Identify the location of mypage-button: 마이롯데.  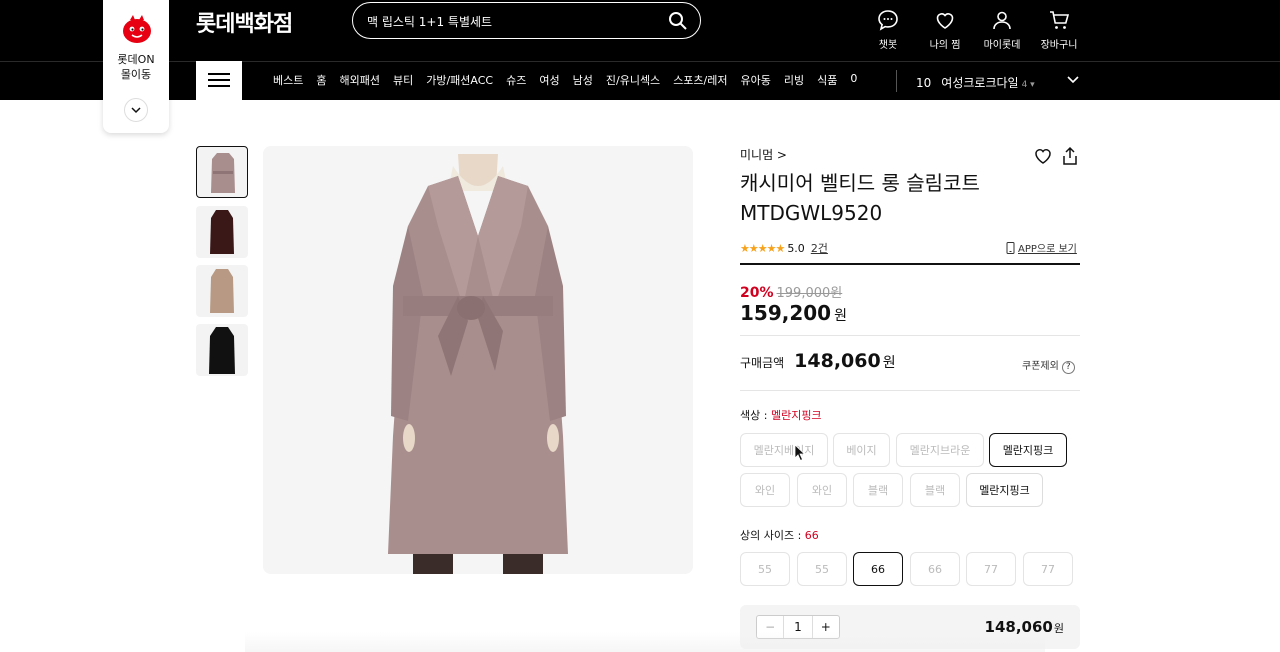
(1002, 29).